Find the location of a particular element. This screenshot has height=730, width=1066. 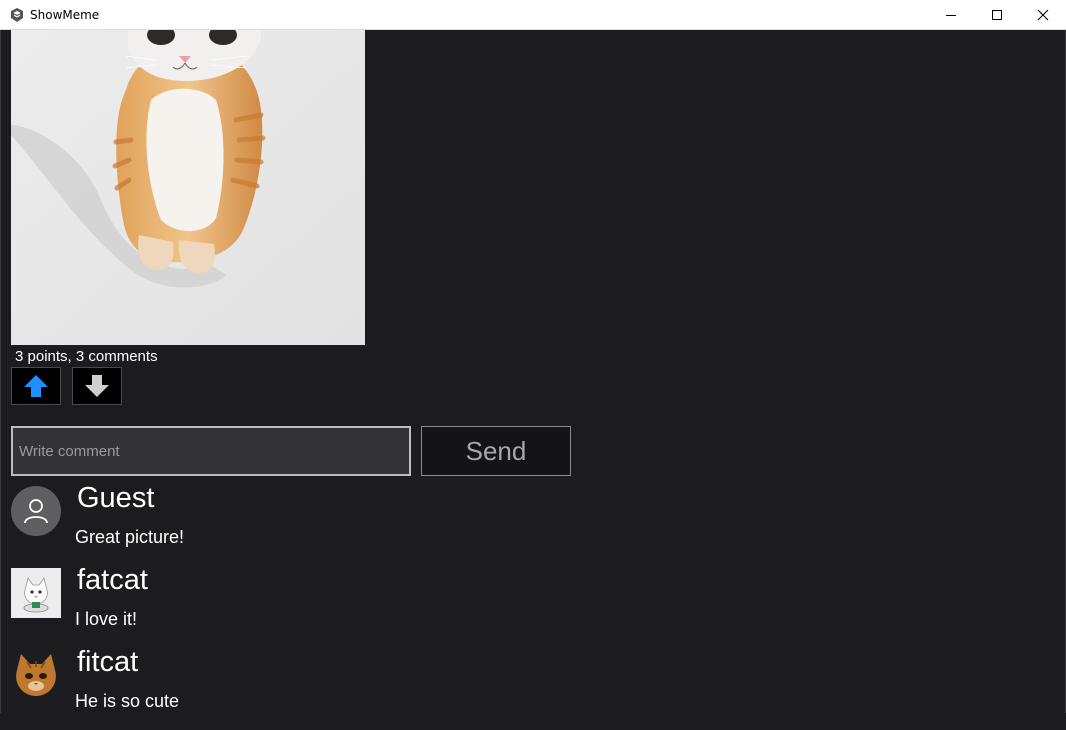

close-icon is located at coordinates (1043, 15).